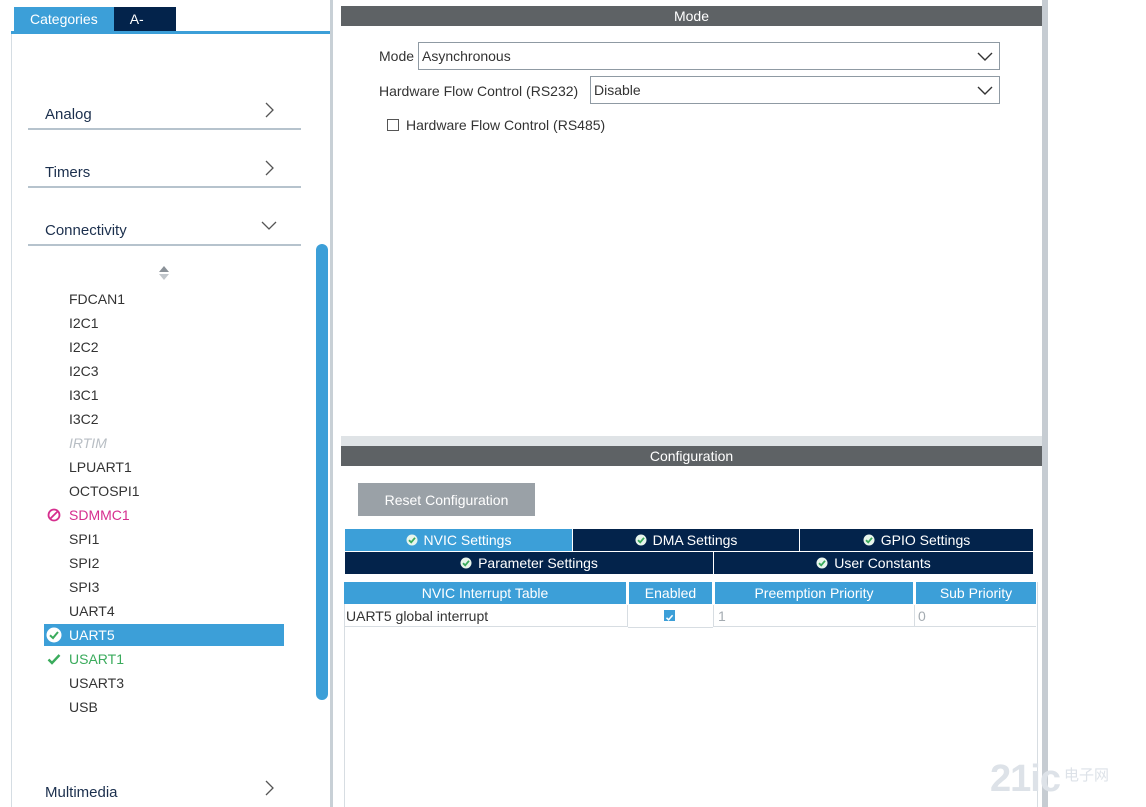  I want to click on tab-label: Parameter Settings, so click(538, 563).